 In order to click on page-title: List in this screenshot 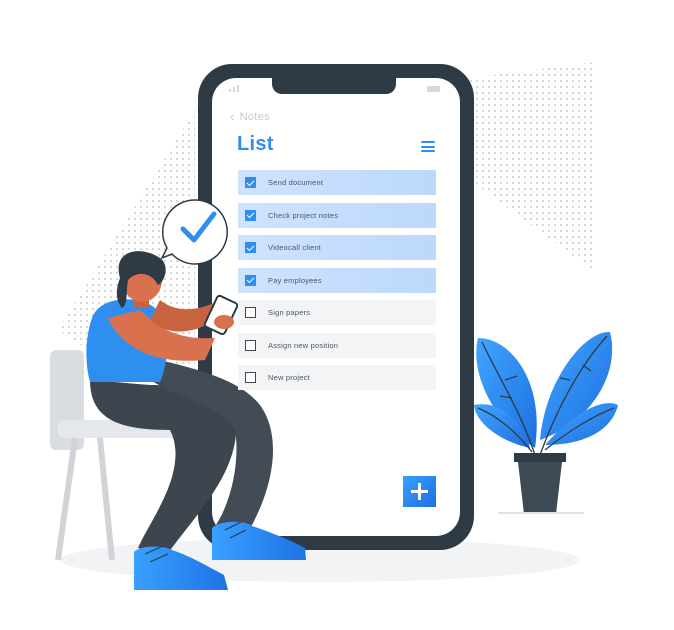, I will do `click(255, 144)`.